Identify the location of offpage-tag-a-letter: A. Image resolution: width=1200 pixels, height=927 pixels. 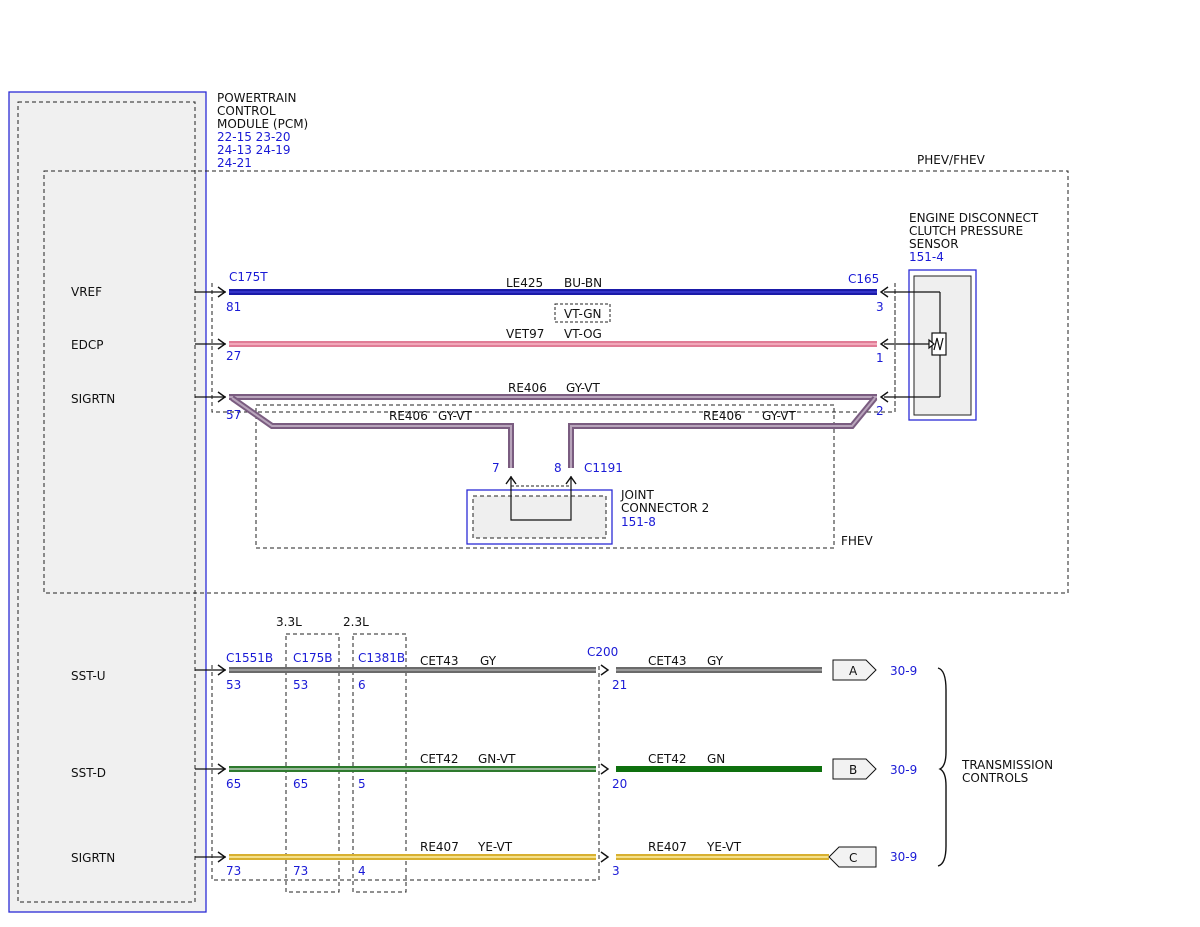
(853, 671).